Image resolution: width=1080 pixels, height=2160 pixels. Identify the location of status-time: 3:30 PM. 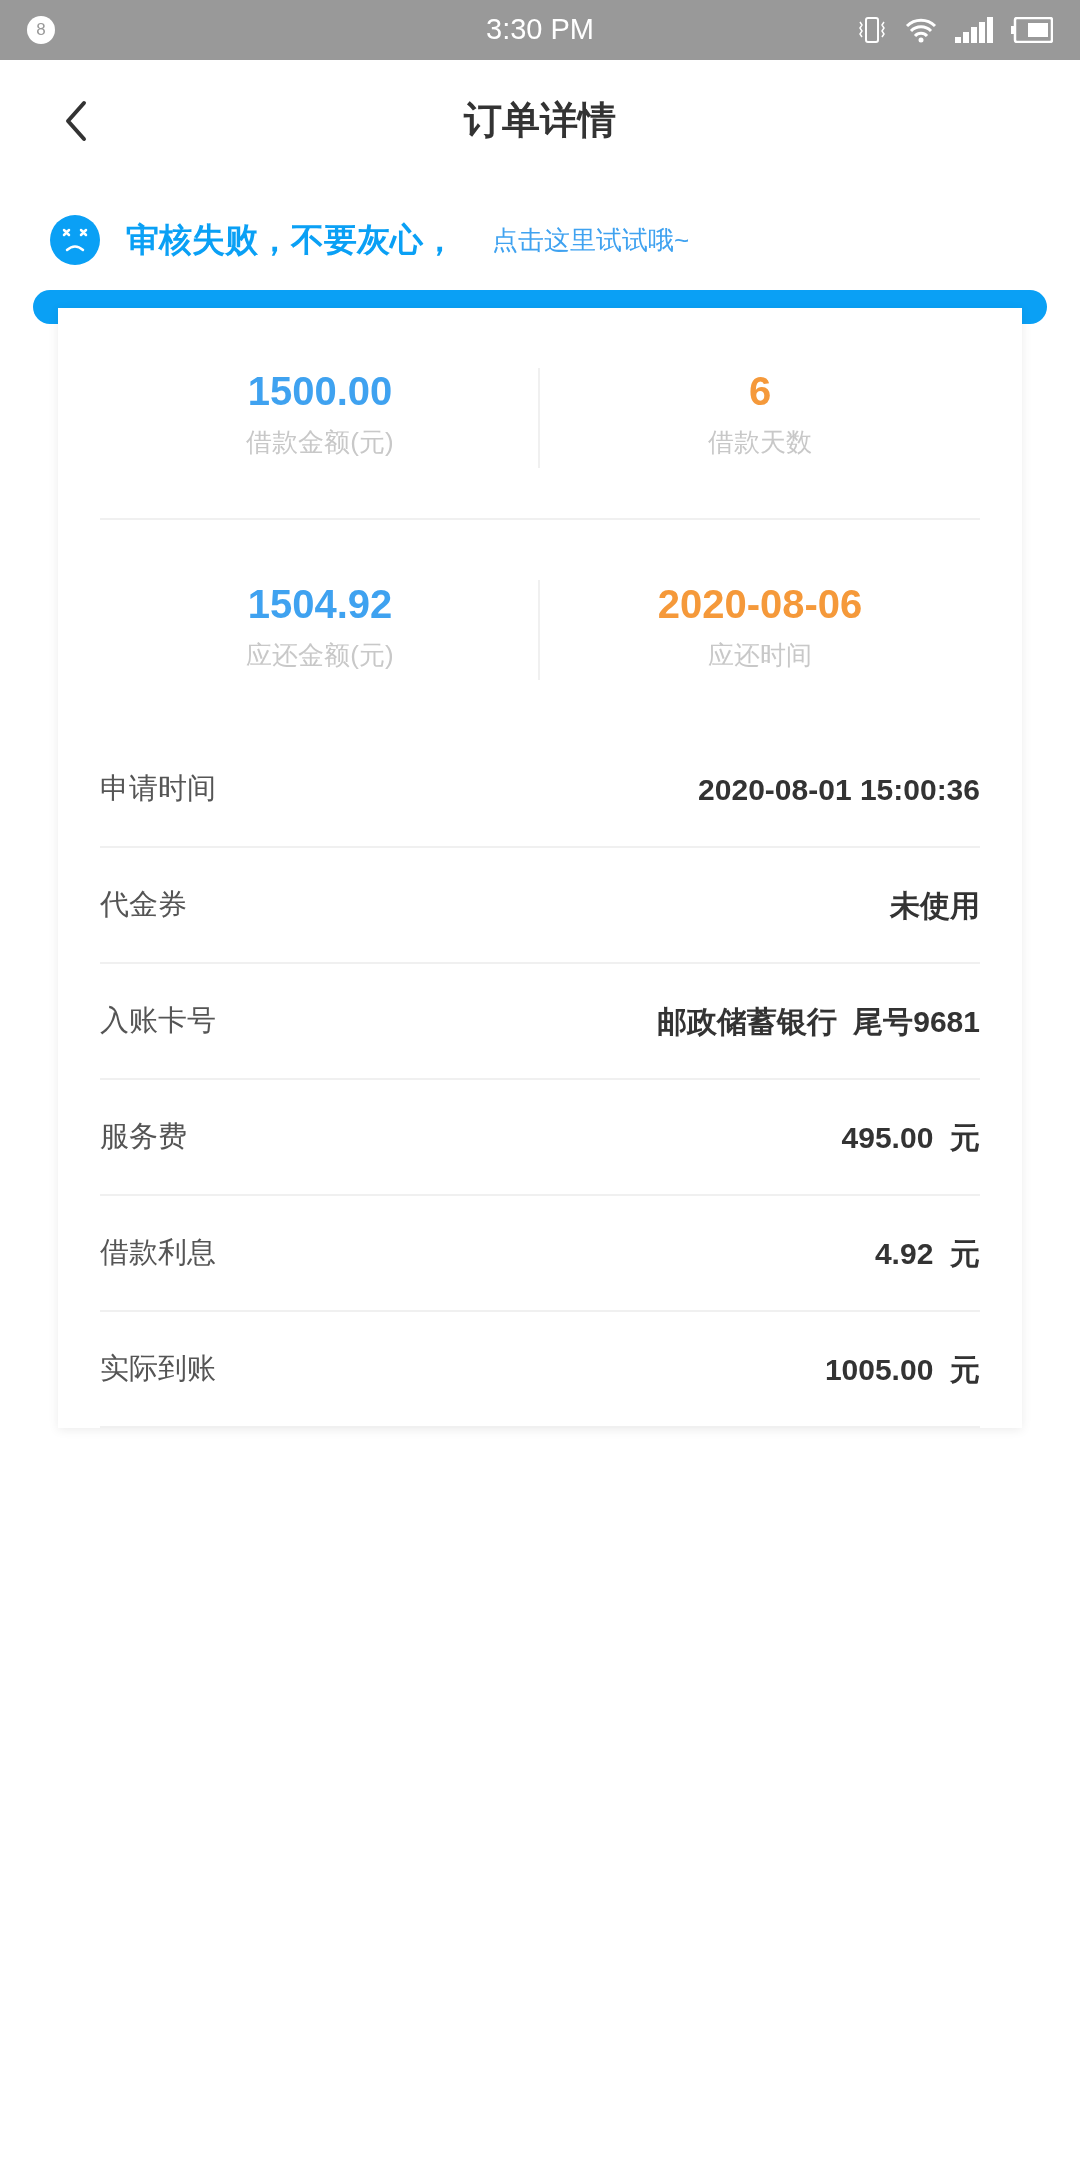
(540, 30).